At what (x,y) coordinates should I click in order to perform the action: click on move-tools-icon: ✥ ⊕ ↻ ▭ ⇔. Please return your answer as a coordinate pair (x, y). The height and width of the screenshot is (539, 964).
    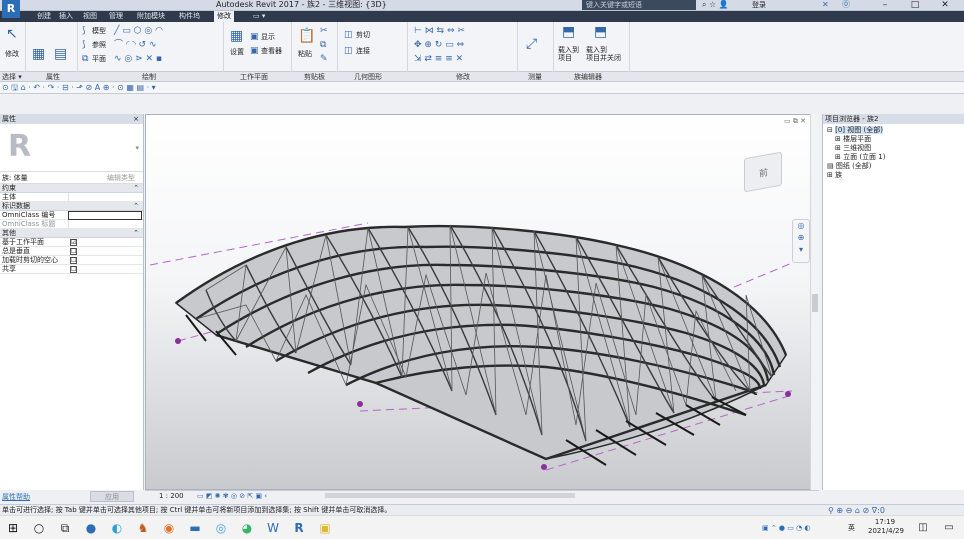
    Looking at the image, I should click on (439, 45).